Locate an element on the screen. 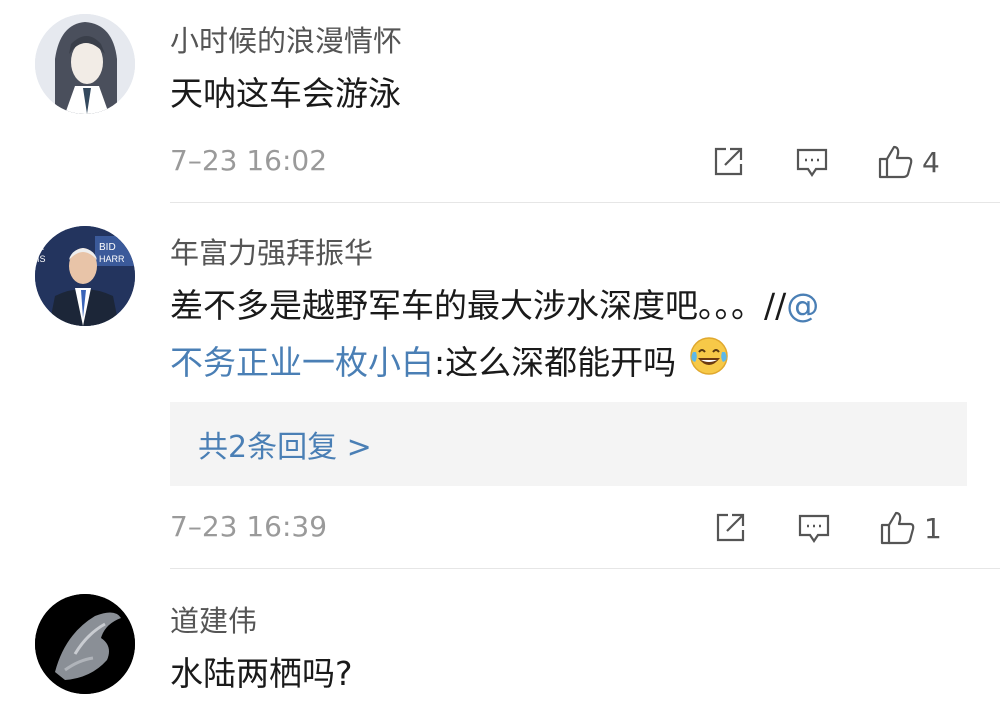 This screenshot has width=1000, height=717. like-button: 4 is located at coordinates (908, 162).